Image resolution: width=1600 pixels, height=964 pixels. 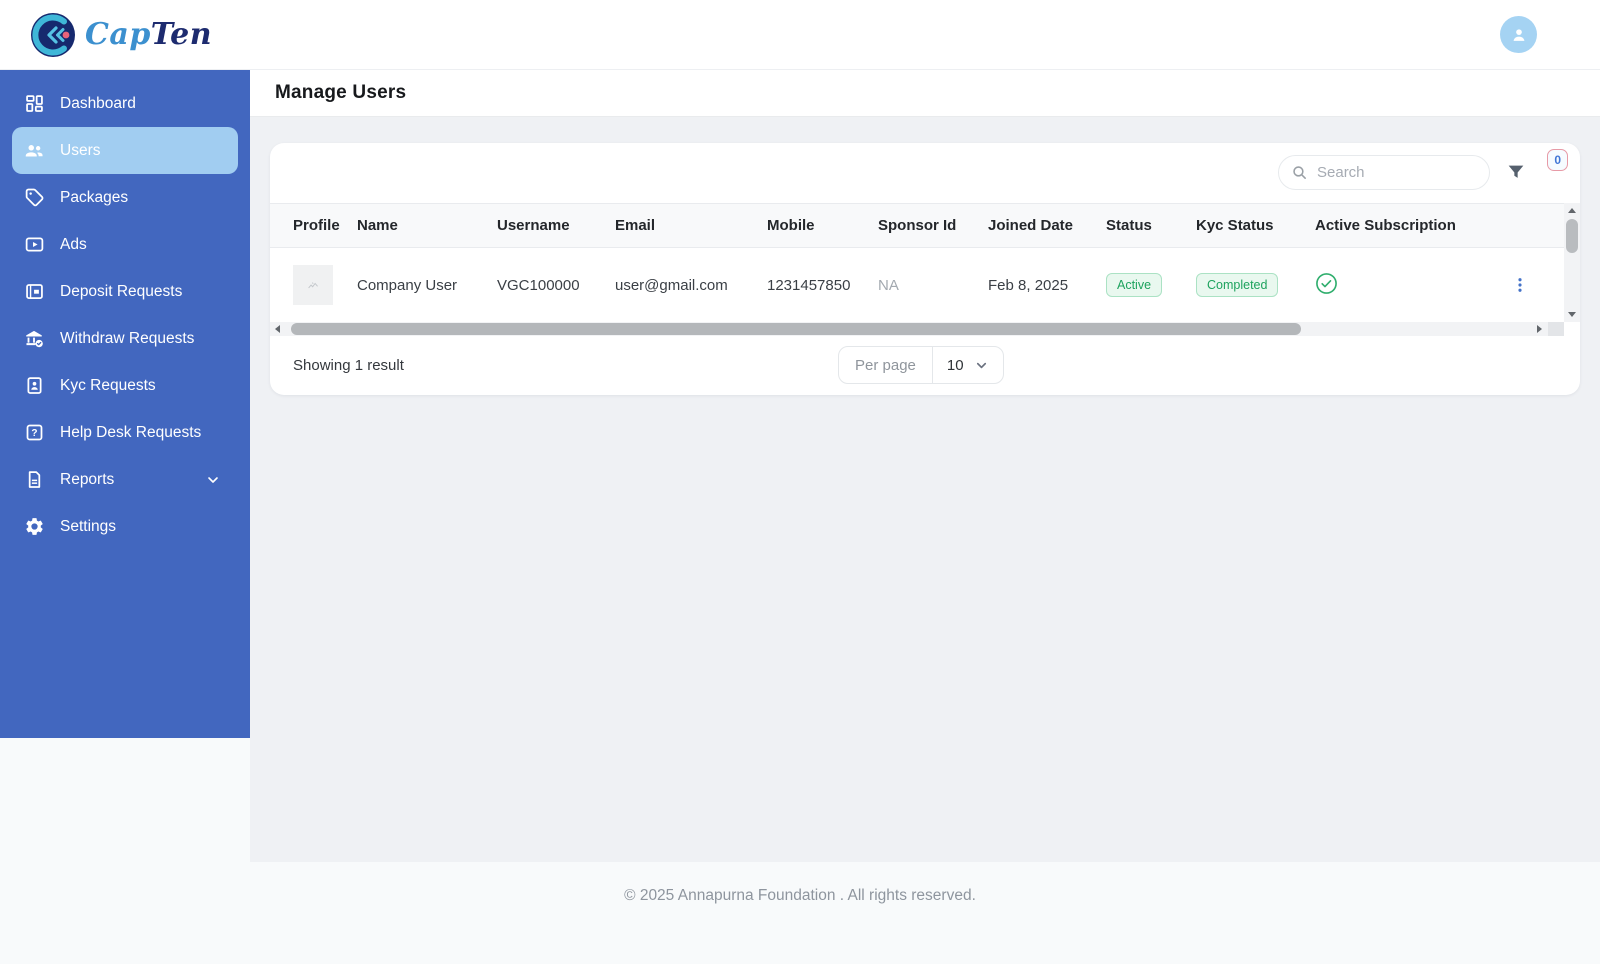 What do you see at coordinates (671, 285) in the screenshot?
I see `email-cell: user@gmail.com` at bounding box center [671, 285].